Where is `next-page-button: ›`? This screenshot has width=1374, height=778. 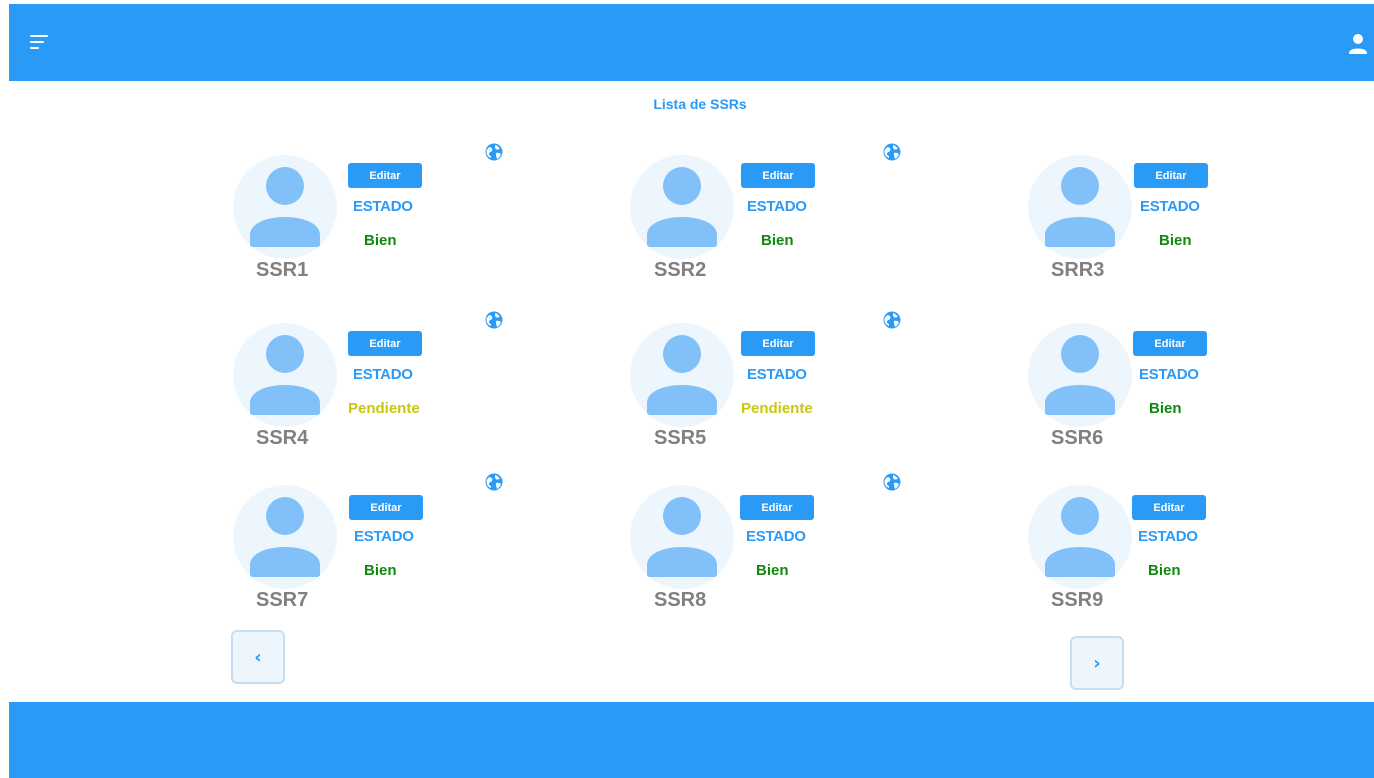
next-page-button: › is located at coordinates (1097, 663).